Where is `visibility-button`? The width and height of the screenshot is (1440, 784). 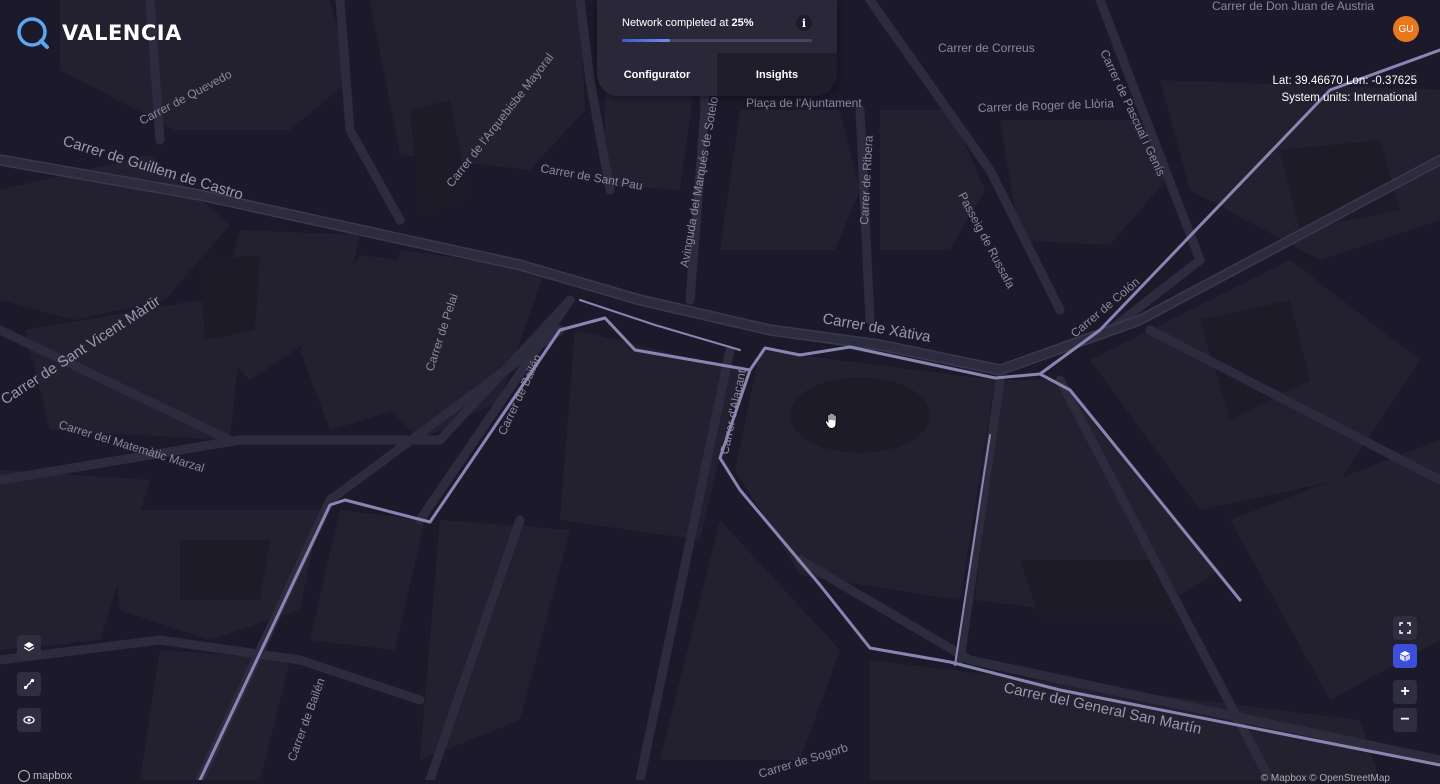
visibility-button is located at coordinates (29, 720).